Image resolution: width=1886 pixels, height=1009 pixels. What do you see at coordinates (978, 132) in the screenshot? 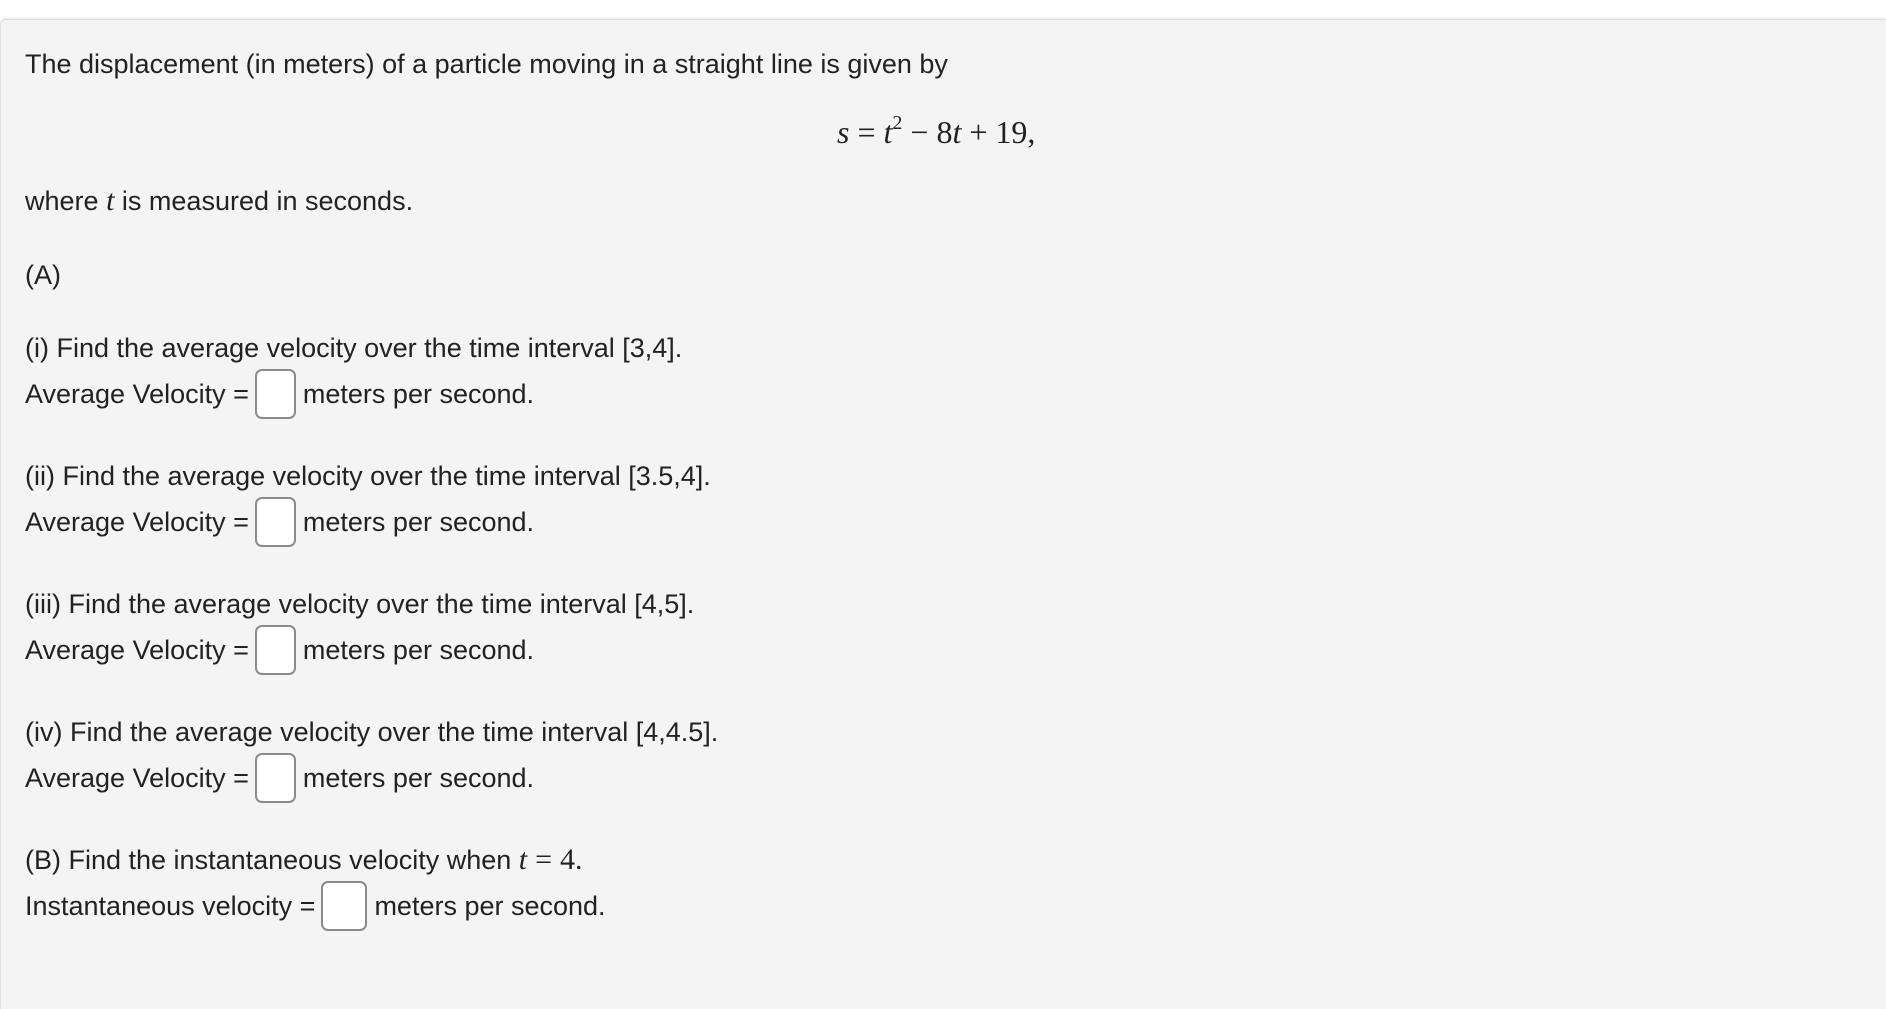
I see `eq-plus: +` at bounding box center [978, 132].